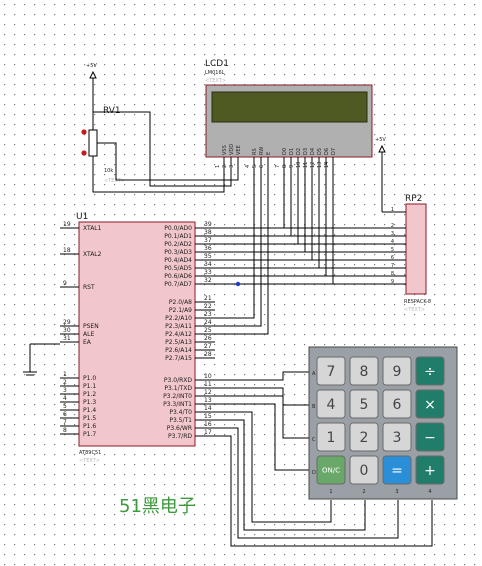 This screenshot has height=566, width=482. I want to click on u1-pin-name: P1.7, so click(89, 434).